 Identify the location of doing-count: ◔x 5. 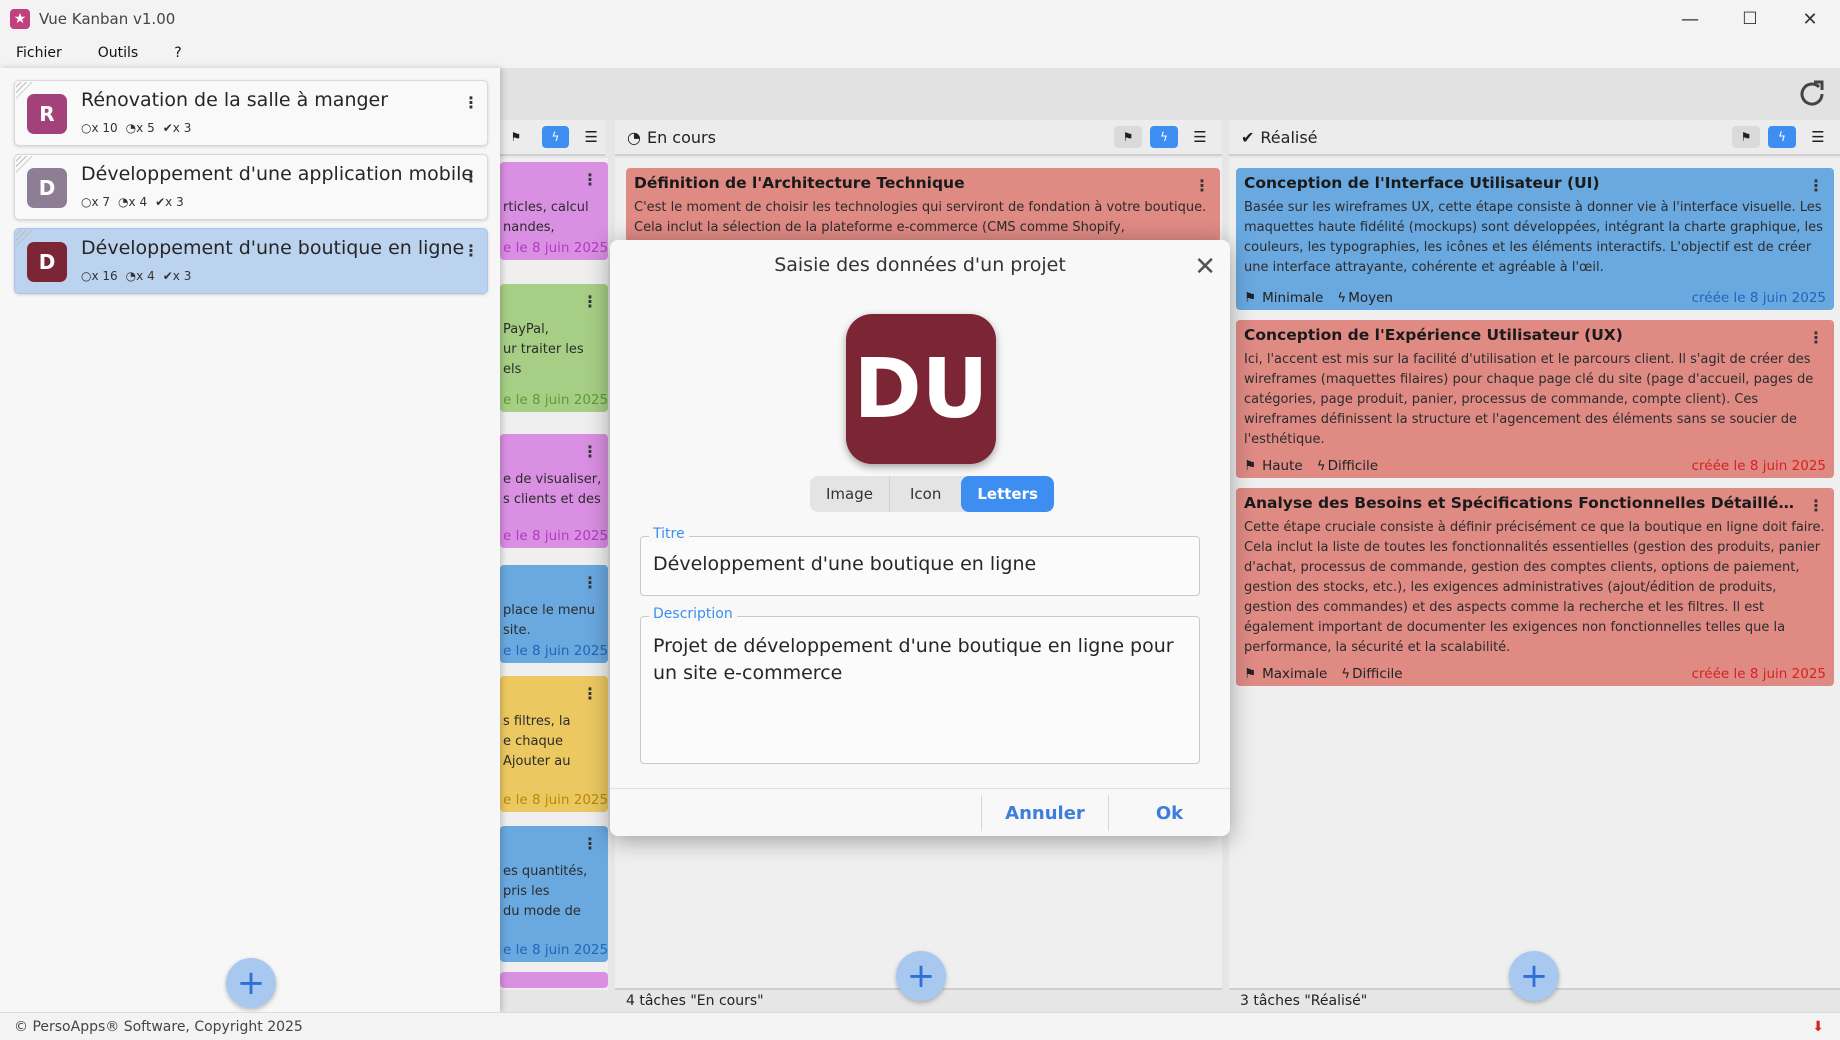
(140, 128).